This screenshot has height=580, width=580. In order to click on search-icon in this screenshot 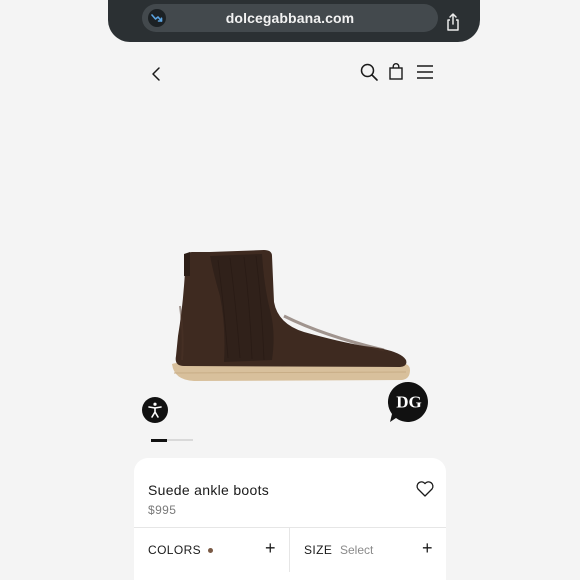, I will do `click(369, 72)`.